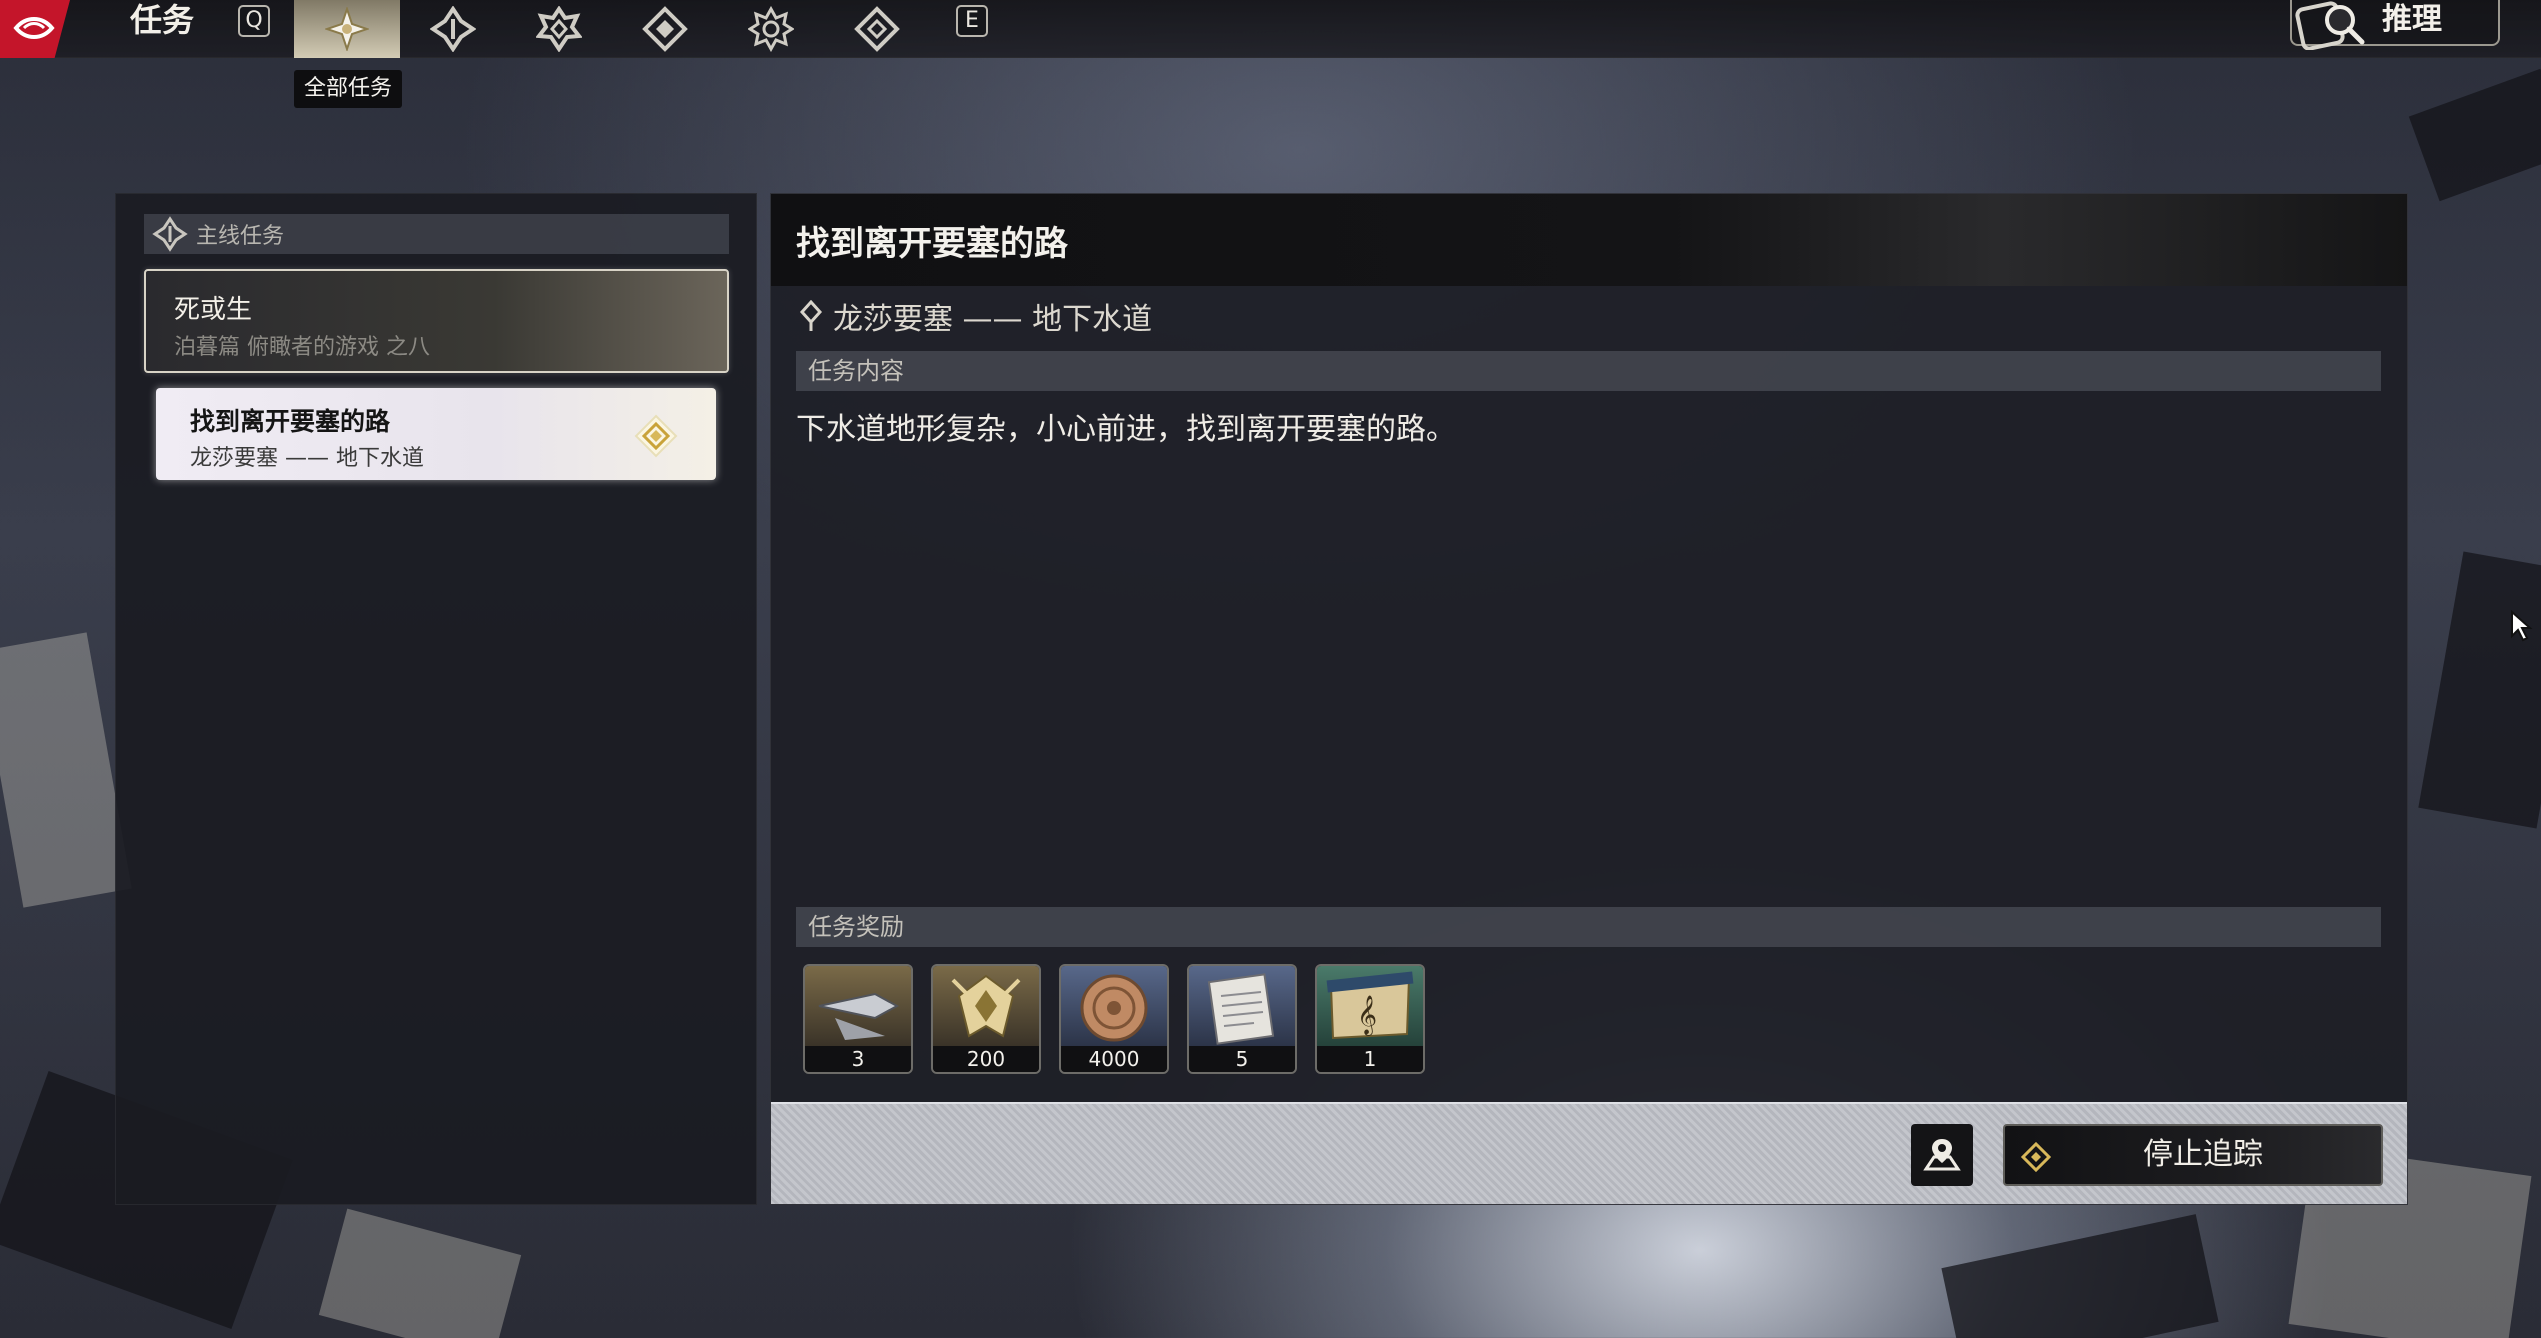 The height and width of the screenshot is (1338, 2541). What do you see at coordinates (2330, 25) in the screenshot?
I see `magnifier-icon` at bounding box center [2330, 25].